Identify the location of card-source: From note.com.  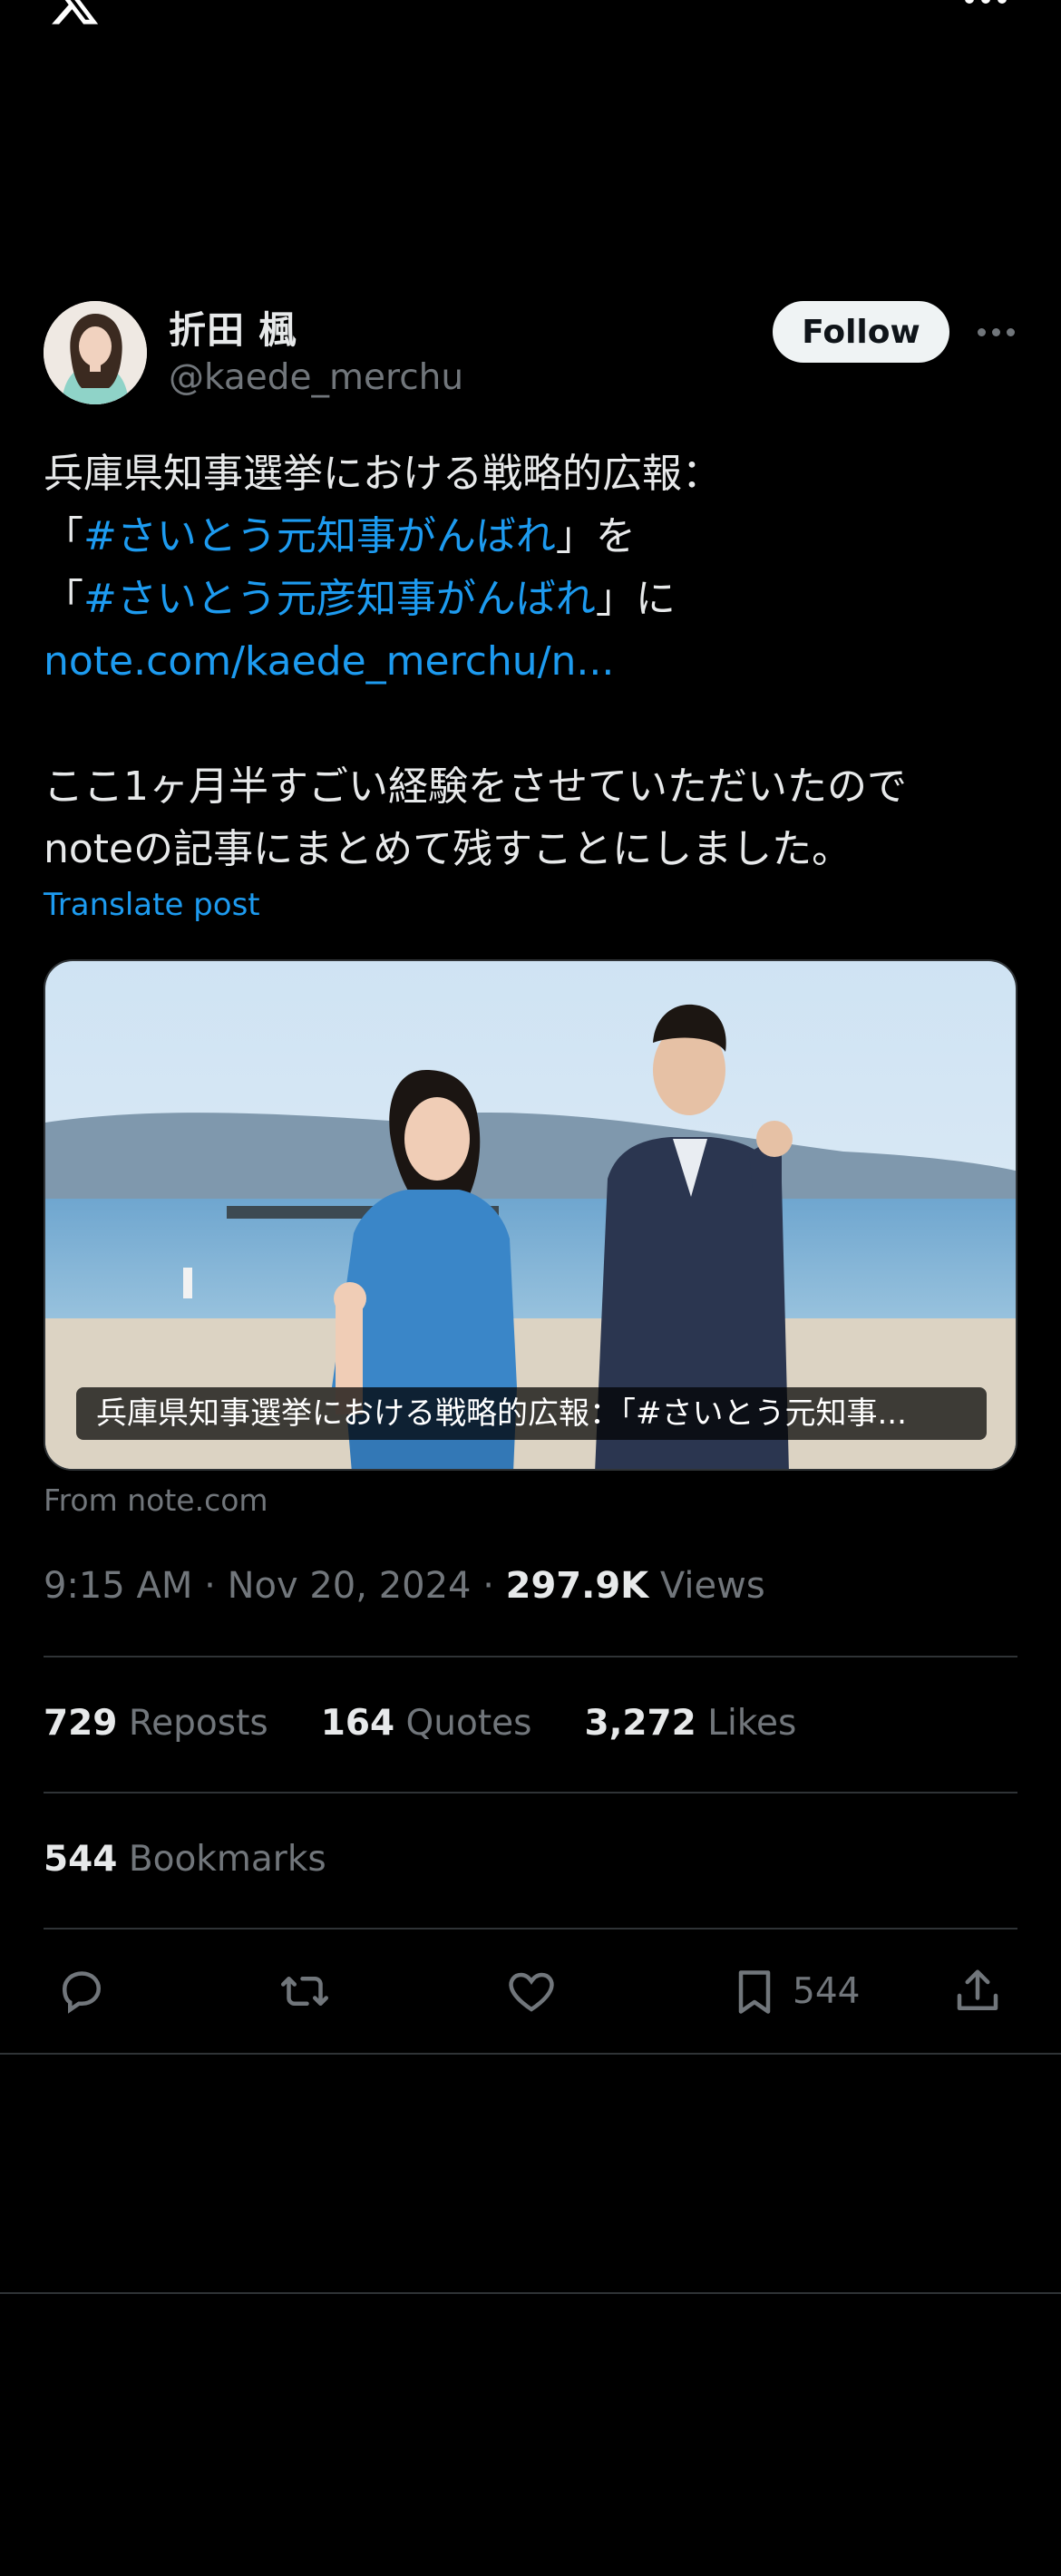
(156, 1500).